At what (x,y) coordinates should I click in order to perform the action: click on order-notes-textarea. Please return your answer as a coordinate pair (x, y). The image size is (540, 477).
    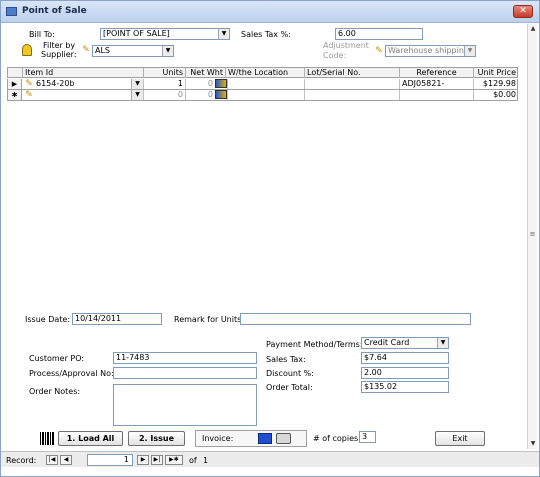
    Looking at the image, I should click on (185, 405).